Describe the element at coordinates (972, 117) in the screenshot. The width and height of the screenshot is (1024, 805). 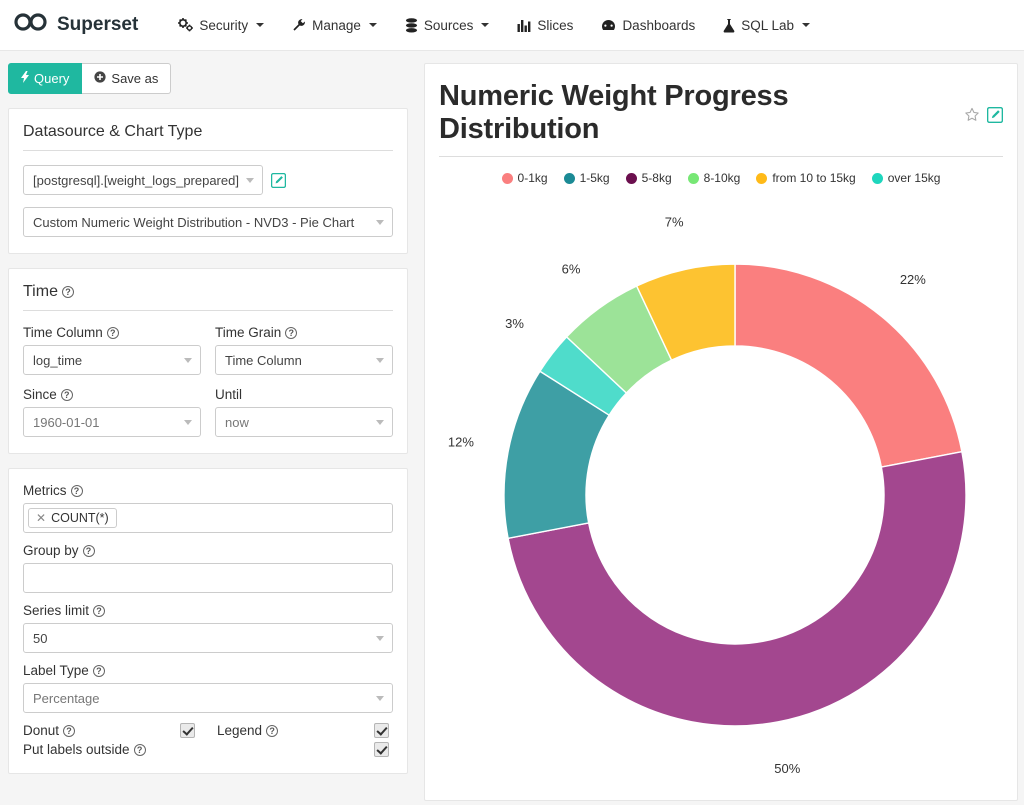
I see `star-outline-icon` at that location.